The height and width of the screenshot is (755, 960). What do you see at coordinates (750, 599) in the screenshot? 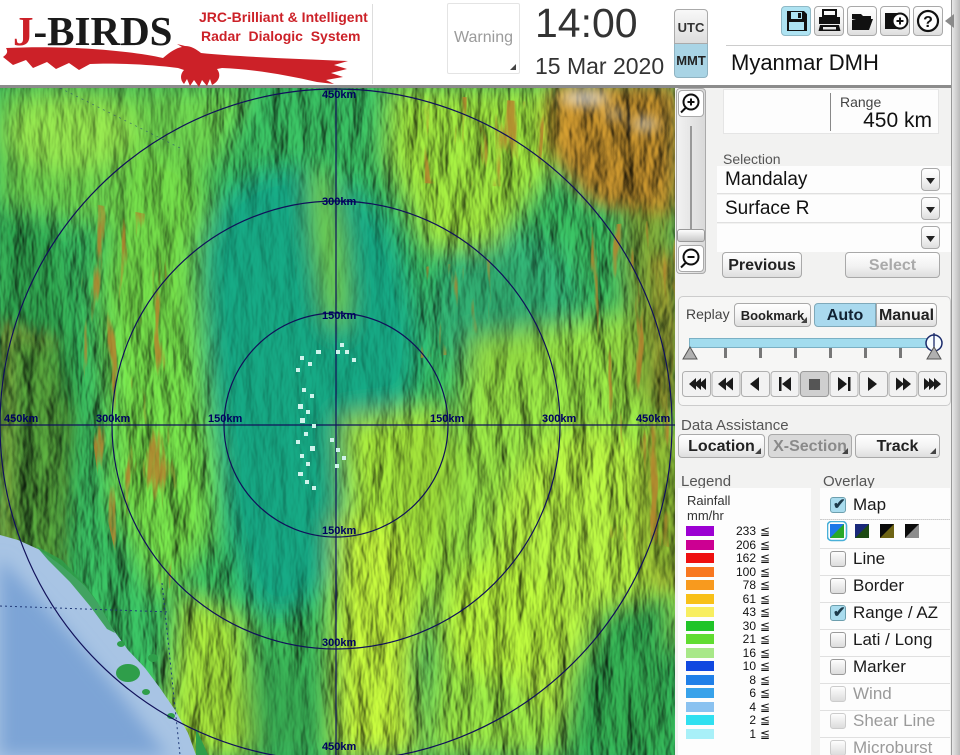
I see `svg-text: 61` at bounding box center [750, 599].